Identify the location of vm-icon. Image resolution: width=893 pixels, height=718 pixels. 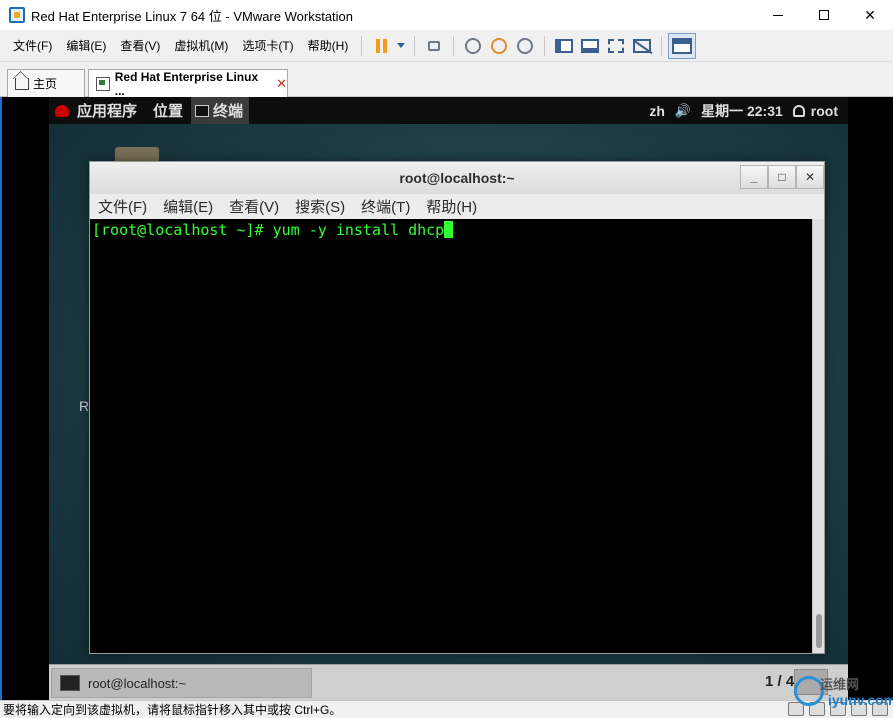
(103, 83).